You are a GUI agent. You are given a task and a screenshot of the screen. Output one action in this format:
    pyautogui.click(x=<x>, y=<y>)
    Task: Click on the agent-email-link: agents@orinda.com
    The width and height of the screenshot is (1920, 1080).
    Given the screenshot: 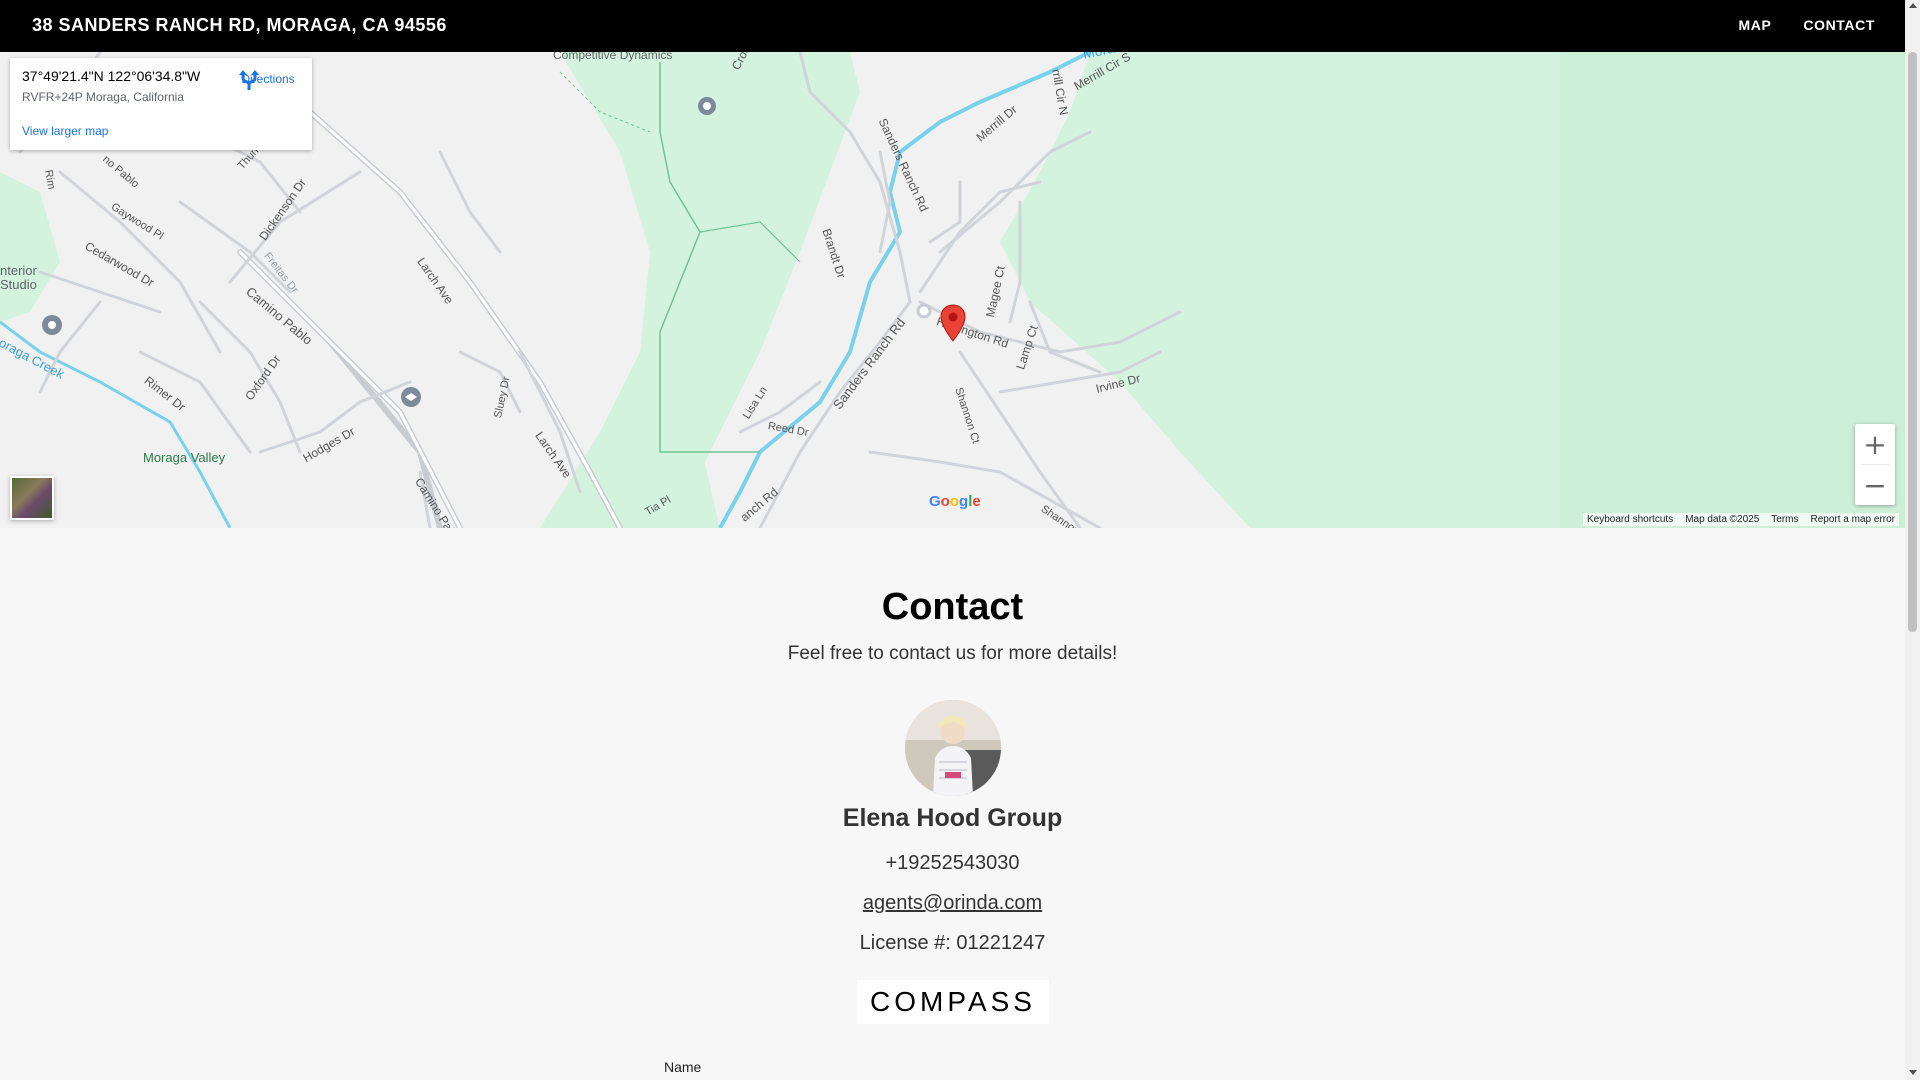 What is the action you would take?
    pyautogui.click(x=952, y=903)
    